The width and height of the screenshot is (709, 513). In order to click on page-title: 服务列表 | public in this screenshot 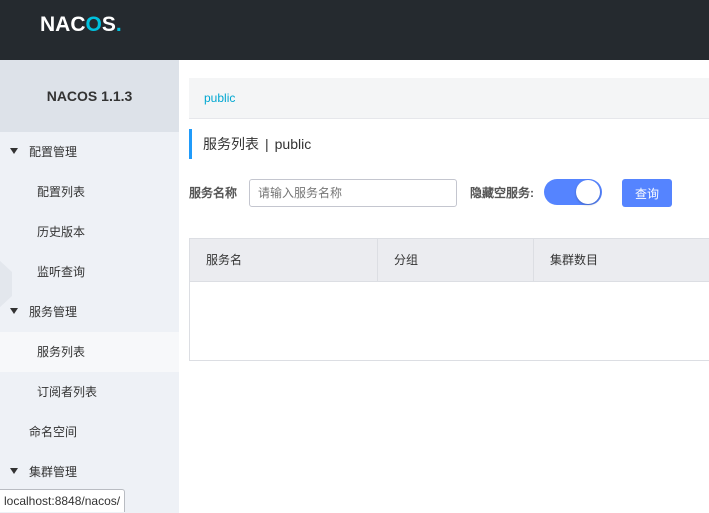, I will do `click(250, 144)`.